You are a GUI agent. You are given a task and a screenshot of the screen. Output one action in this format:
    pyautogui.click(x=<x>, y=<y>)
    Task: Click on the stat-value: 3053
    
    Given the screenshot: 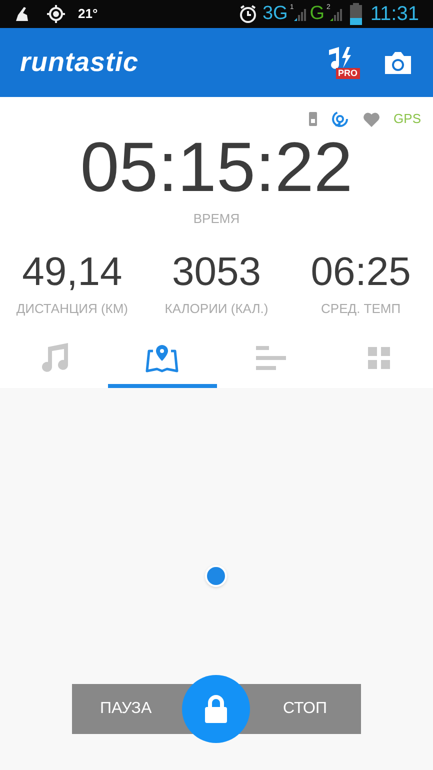 What is the action you would take?
    pyautogui.click(x=216, y=271)
    